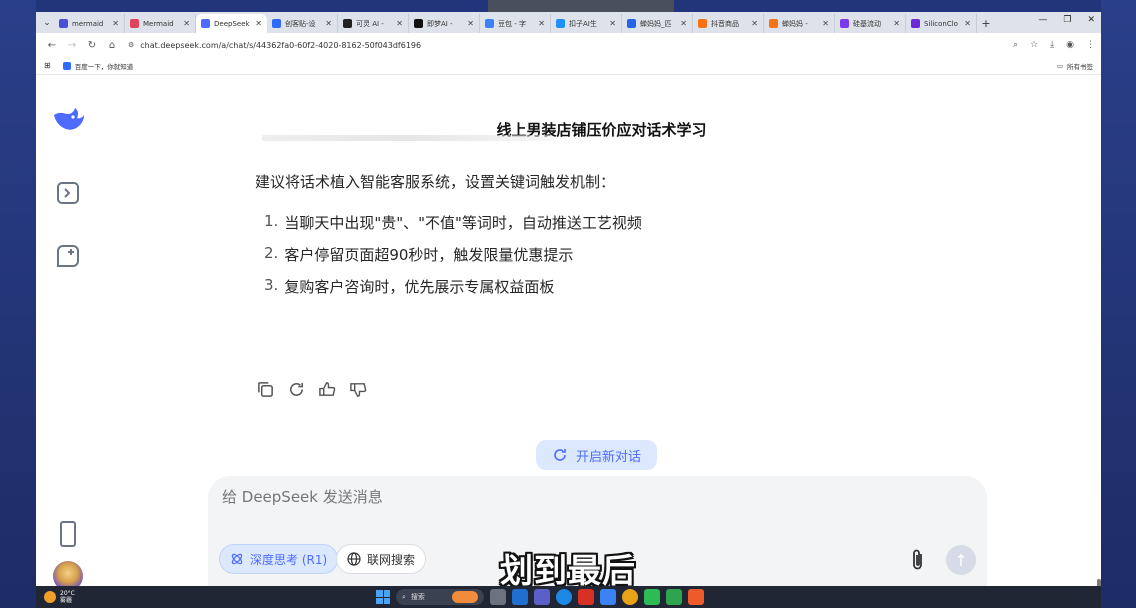  I want to click on windows-start-icon, so click(383, 597).